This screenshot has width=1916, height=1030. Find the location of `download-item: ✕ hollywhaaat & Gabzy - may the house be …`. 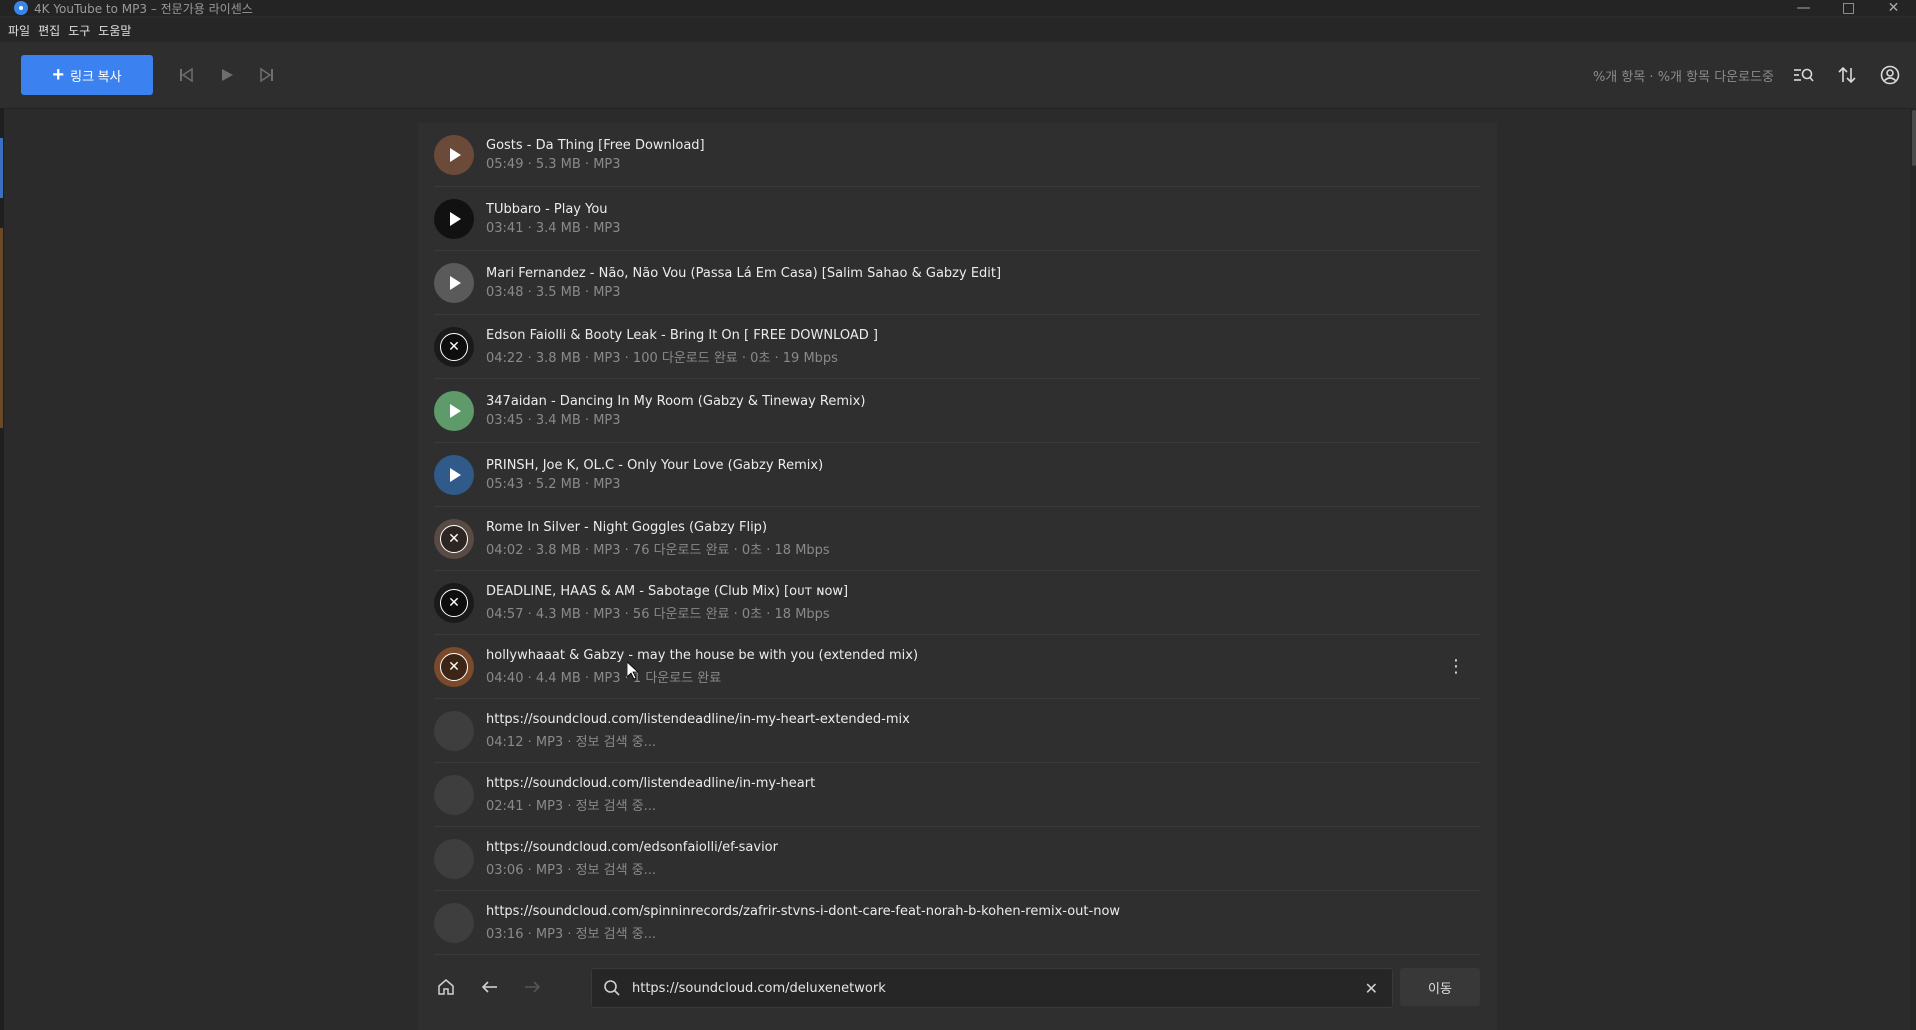

download-item: ✕ hollywhaaat & Gabzy - may the house be … is located at coordinates (957, 667).